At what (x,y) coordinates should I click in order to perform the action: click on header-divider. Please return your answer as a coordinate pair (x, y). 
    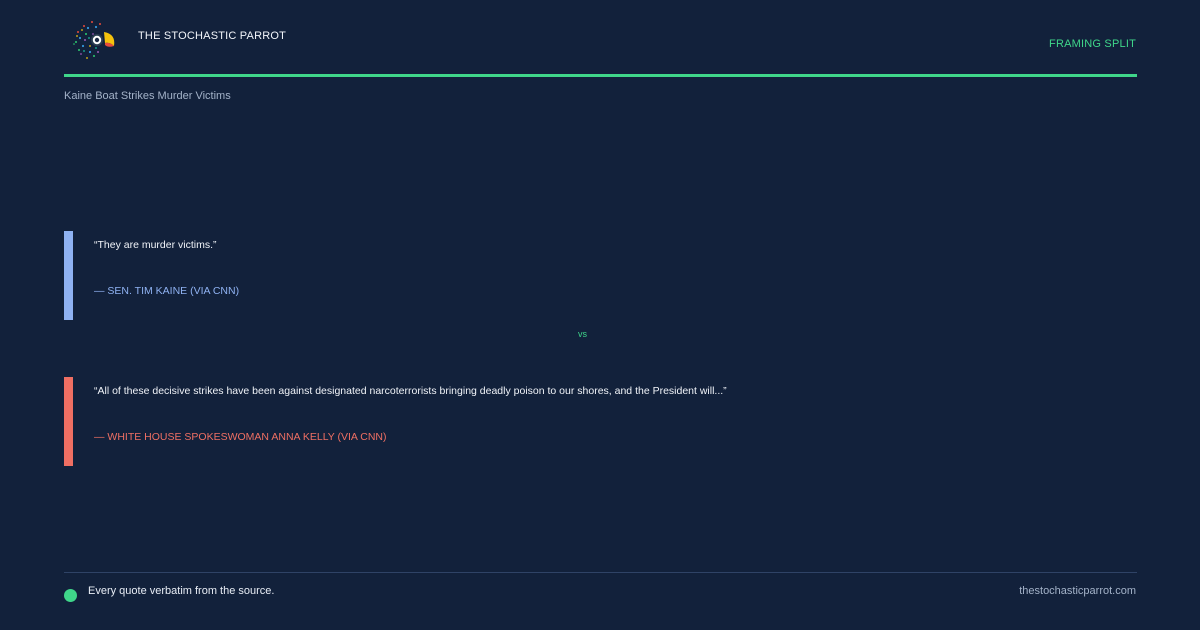
    Looking at the image, I should click on (600, 75).